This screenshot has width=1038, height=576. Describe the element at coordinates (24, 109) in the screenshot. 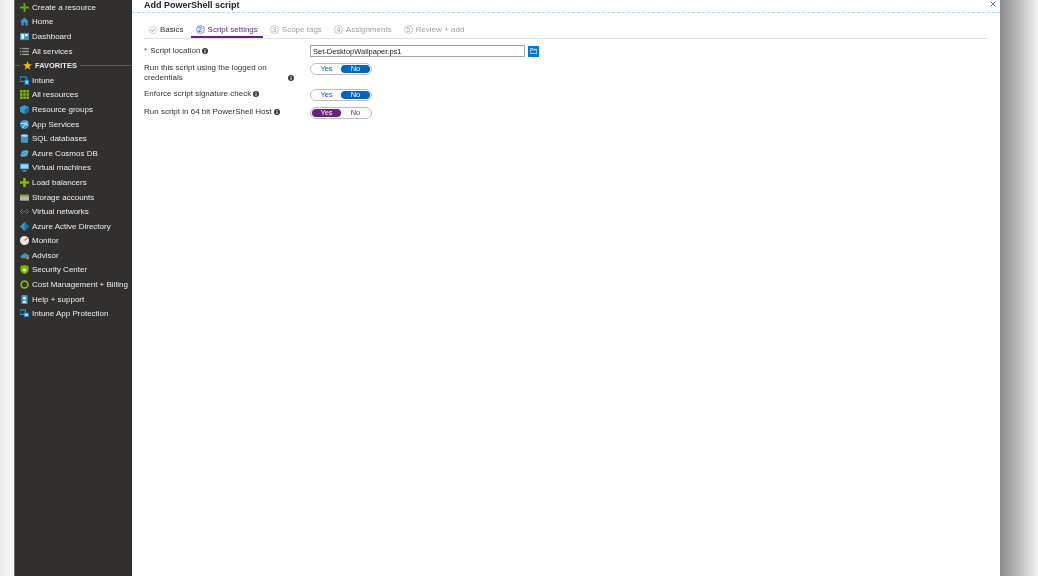

I see `cube-icon` at that location.